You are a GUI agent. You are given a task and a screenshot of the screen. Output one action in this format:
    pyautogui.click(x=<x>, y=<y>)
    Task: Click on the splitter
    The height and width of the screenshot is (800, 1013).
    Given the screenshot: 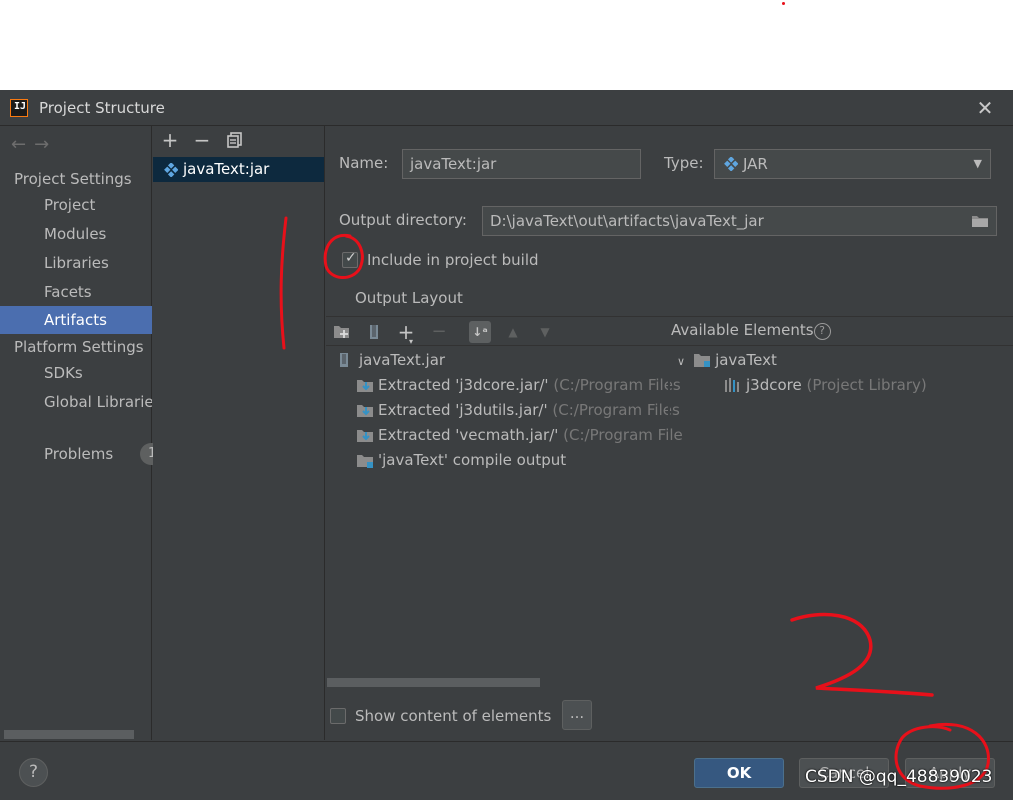 What is the action you would take?
    pyautogui.click(x=669, y=512)
    